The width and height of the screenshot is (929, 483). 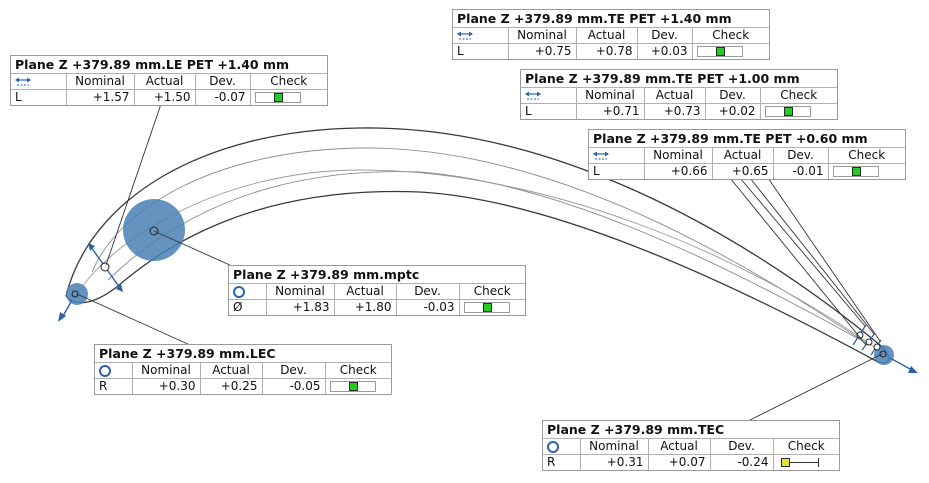 I want to click on actual-value: +0.78, so click(x=607, y=51).